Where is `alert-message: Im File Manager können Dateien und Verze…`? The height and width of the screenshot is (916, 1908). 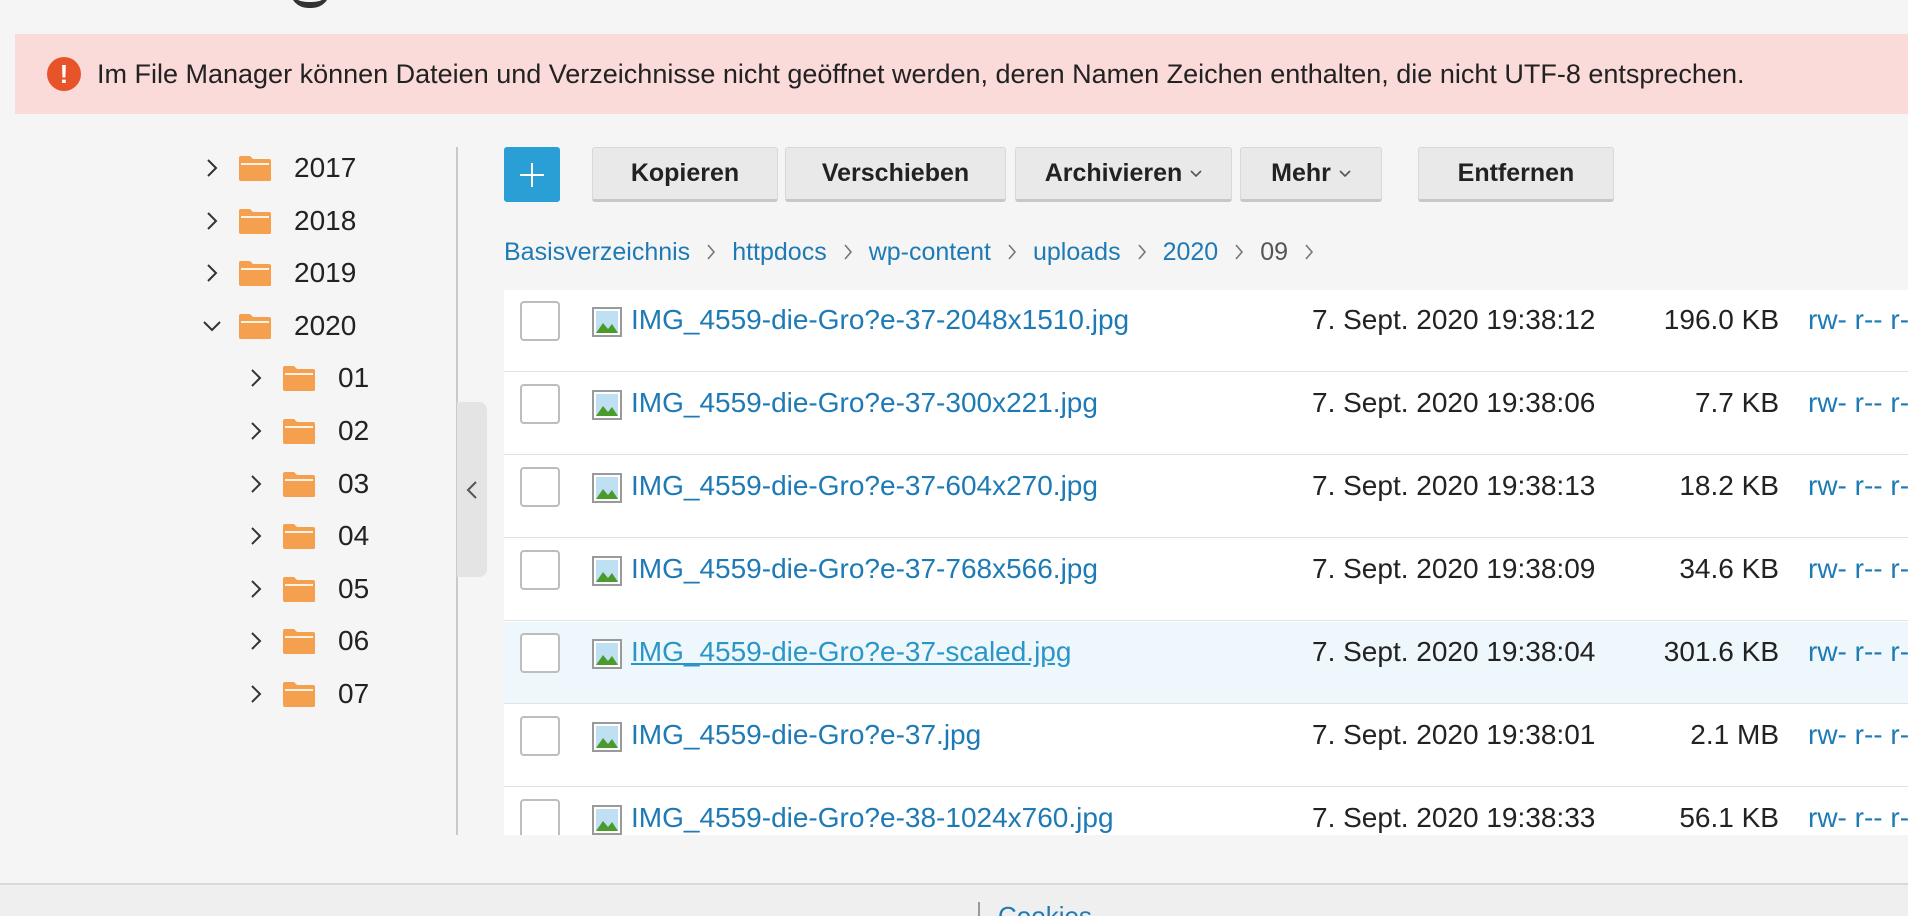 alert-message: Im File Manager können Dateien und Verze… is located at coordinates (921, 73).